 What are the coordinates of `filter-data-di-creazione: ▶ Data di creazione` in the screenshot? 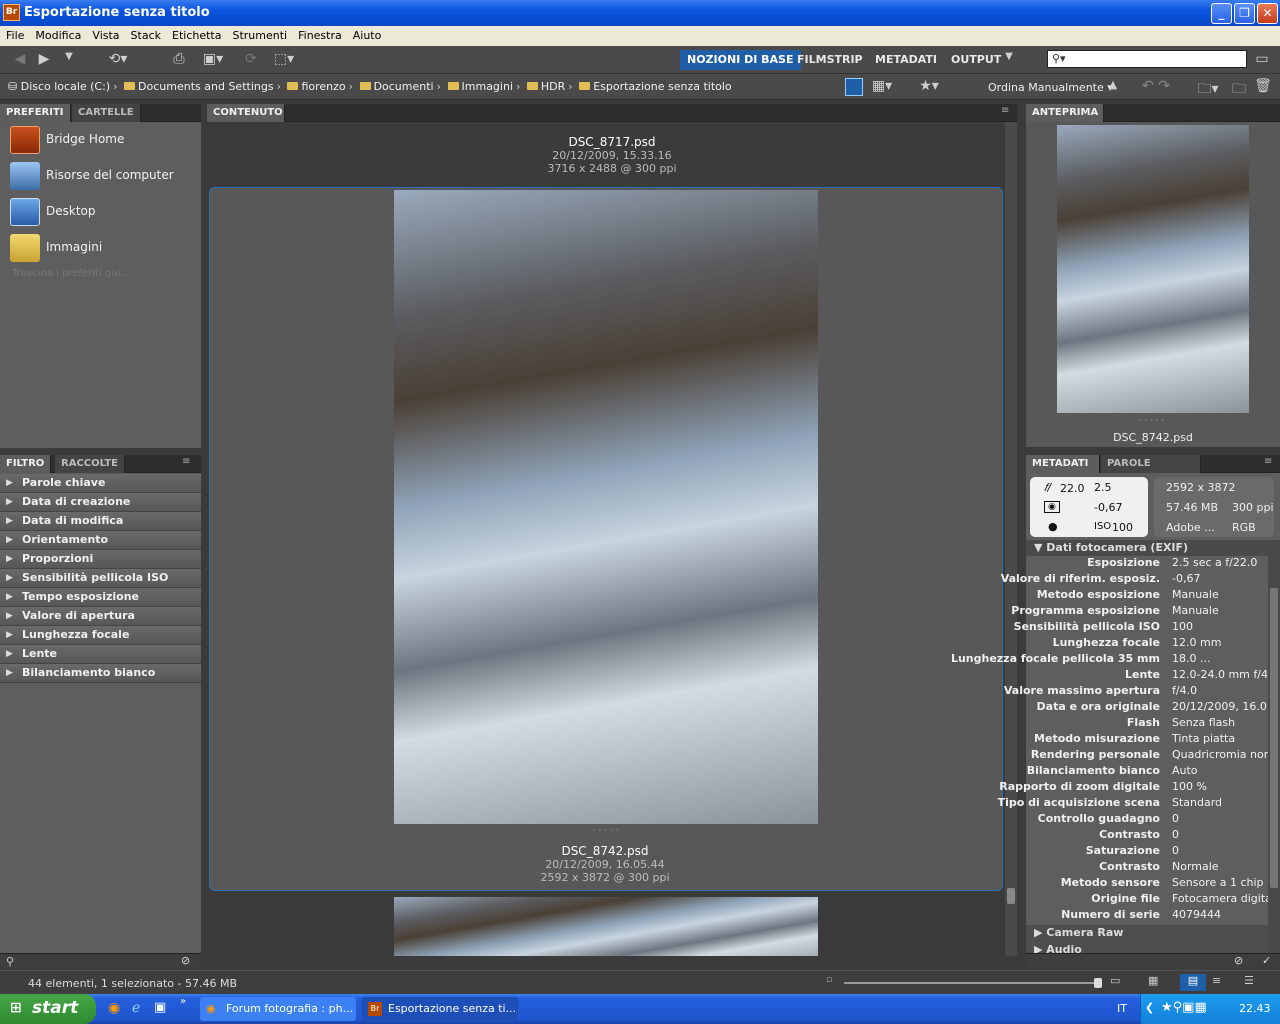 It's located at (100, 502).